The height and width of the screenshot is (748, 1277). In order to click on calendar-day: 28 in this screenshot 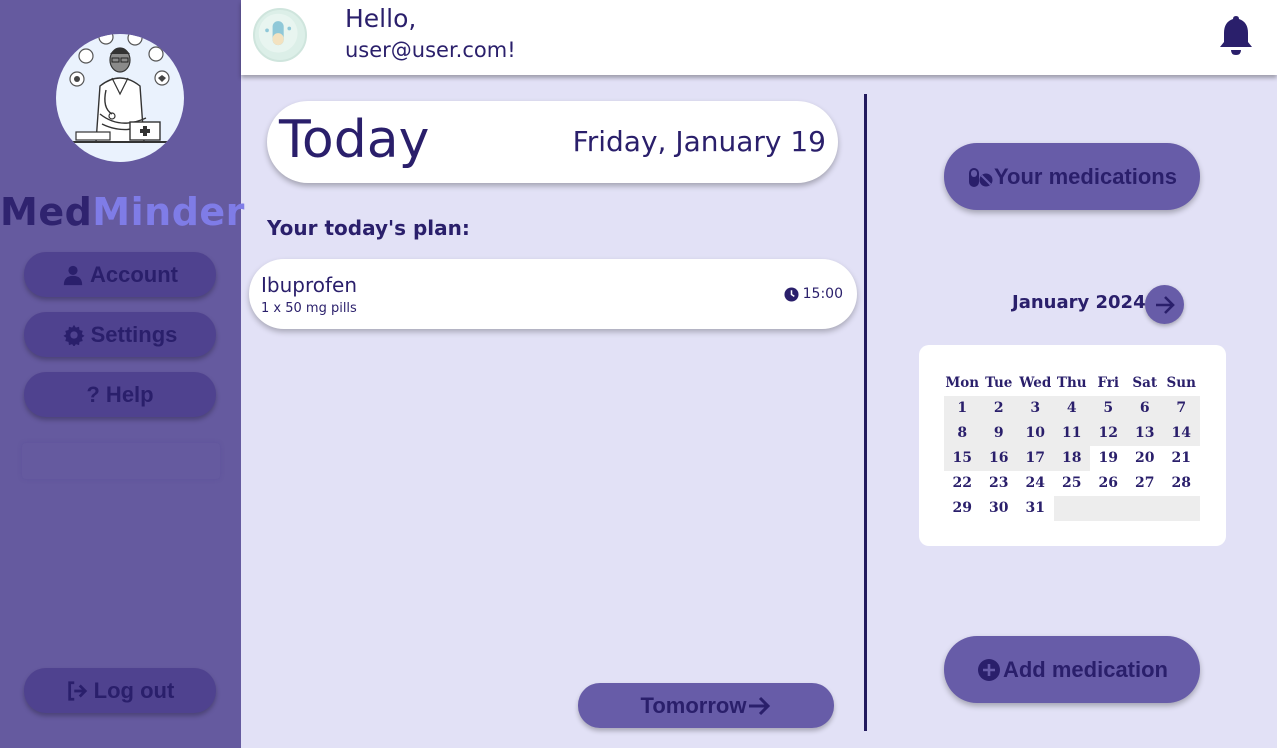, I will do `click(1181, 483)`.